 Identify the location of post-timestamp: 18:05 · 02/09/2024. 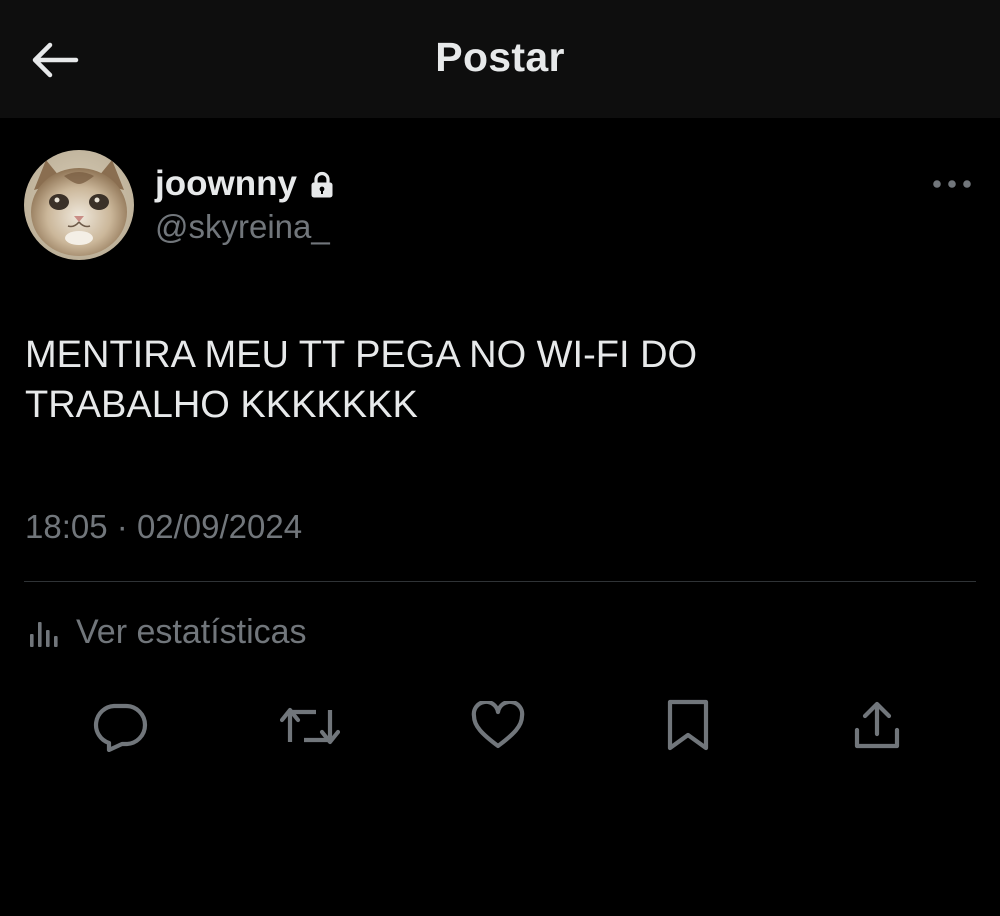
(163, 527).